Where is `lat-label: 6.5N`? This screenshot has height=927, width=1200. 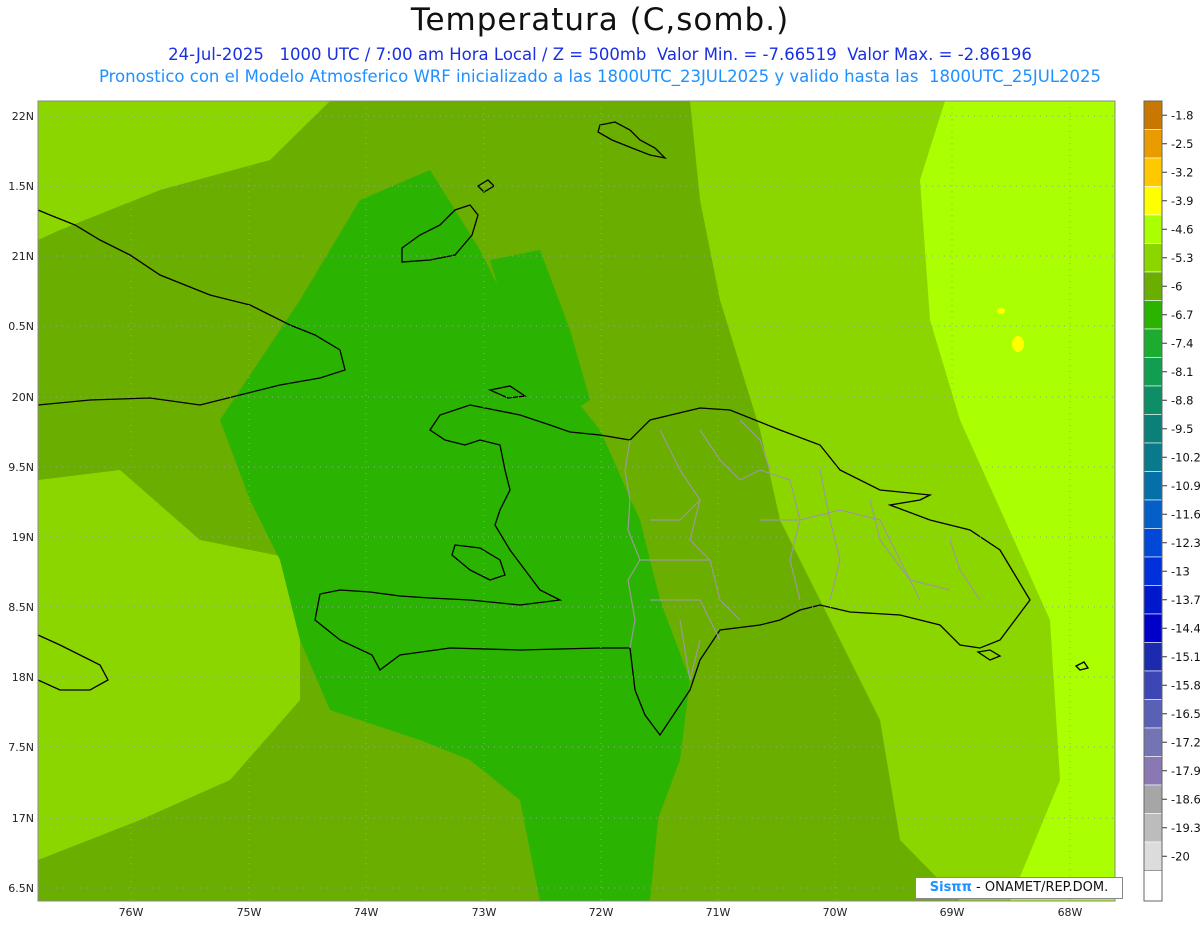 lat-label: 6.5N is located at coordinates (21, 888).